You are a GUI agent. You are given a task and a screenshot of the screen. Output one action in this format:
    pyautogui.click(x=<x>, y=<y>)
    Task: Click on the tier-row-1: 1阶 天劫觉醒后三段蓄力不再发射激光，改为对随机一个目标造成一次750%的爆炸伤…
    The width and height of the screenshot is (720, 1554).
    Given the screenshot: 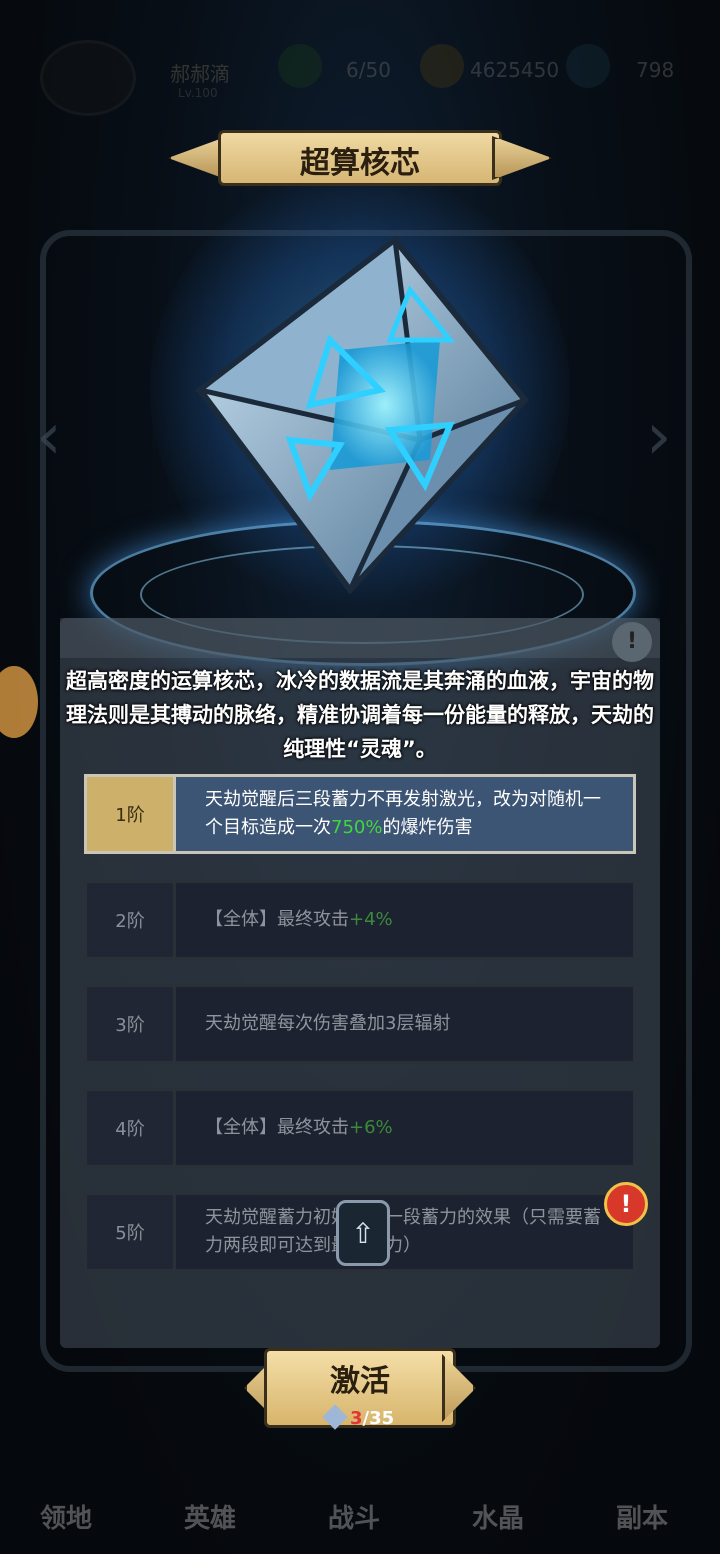 What is the action you would take?
    pyautogui.click(x=360, y=814)
    